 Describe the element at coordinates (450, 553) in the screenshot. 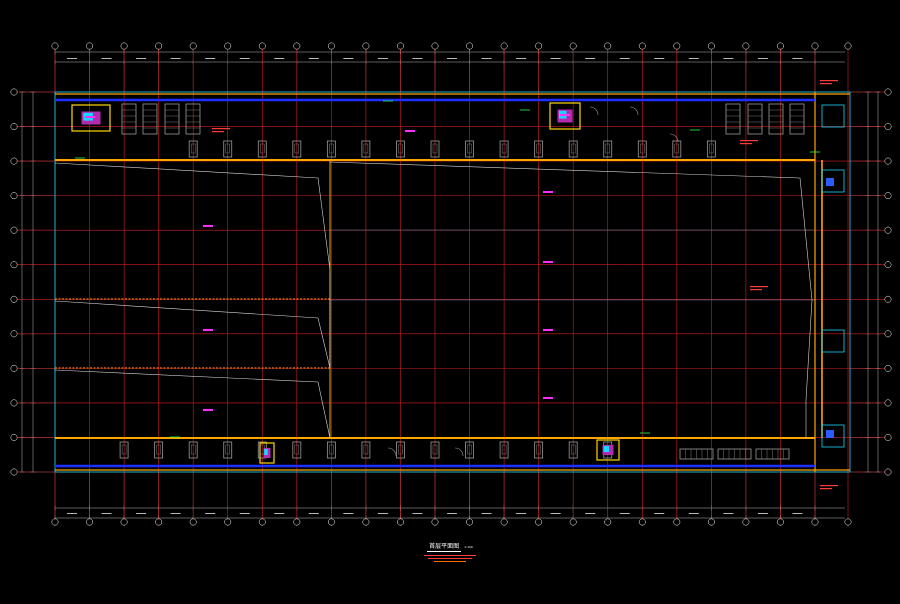

I see `drawing-title-block: 首层平面图 1:100` at that location.